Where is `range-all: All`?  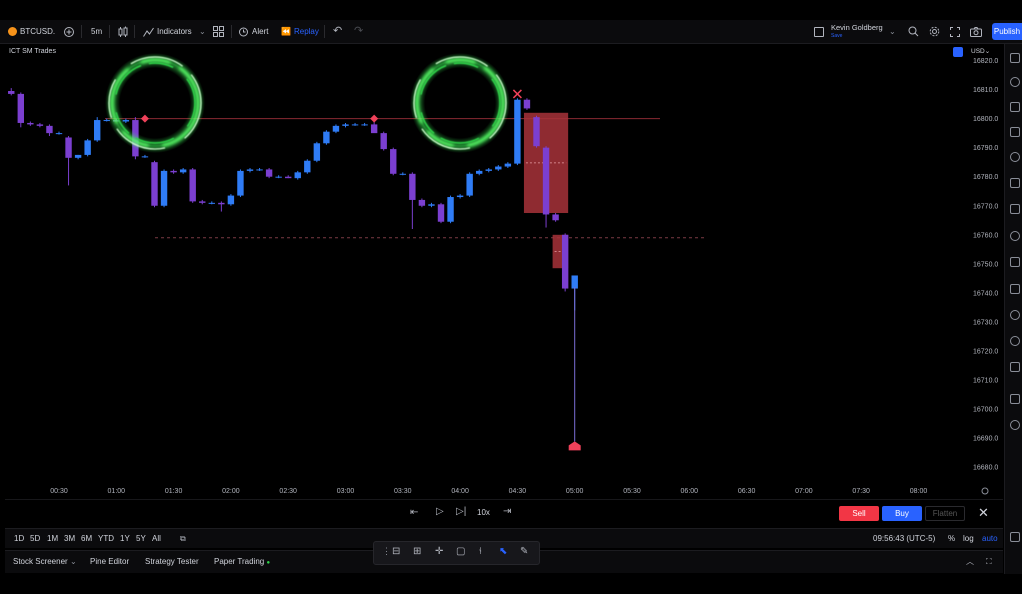
range-all: All is located at coordinates (156, 538).